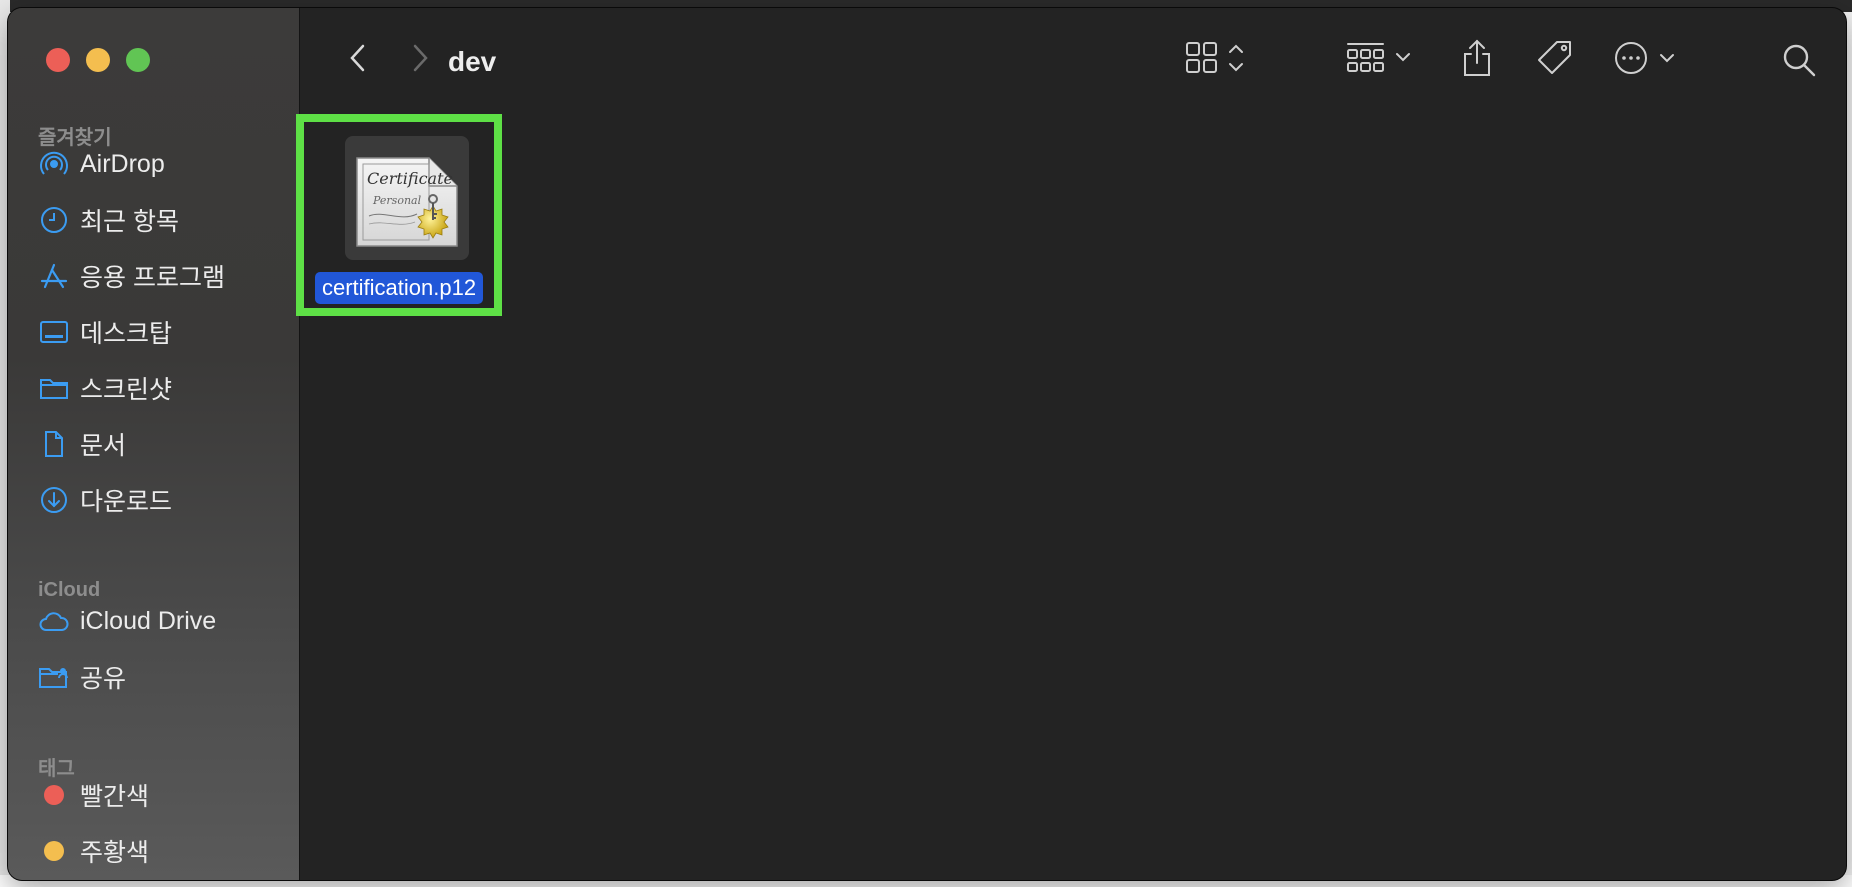  Describe the element at coordinates (54, 164) in the screenshot. I see `airdrop-icon` at that location.